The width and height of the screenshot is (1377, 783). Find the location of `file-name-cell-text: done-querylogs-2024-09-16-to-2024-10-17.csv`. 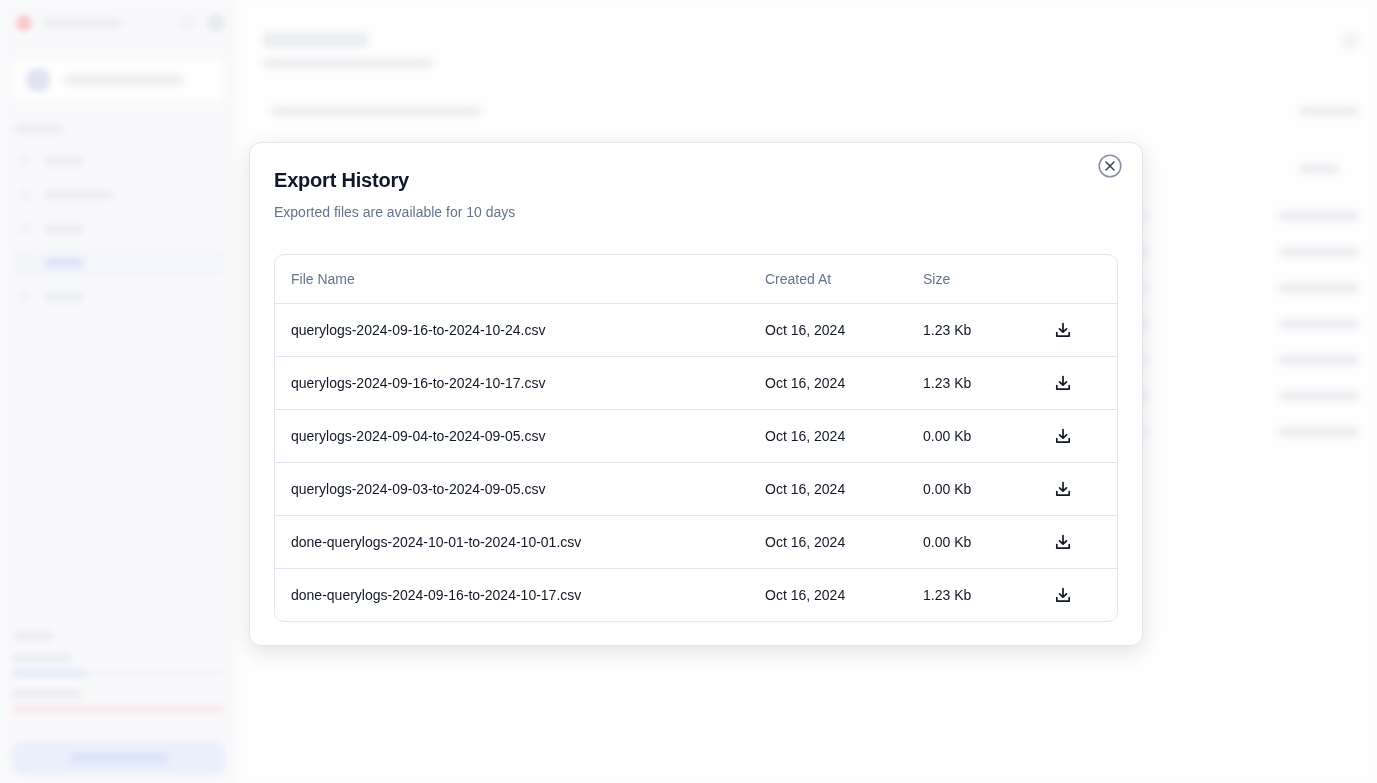

file-name-cell-text: done-querylogs-2024-09-16-to-2024-10-17.csv is located at coordinates (436, 595).